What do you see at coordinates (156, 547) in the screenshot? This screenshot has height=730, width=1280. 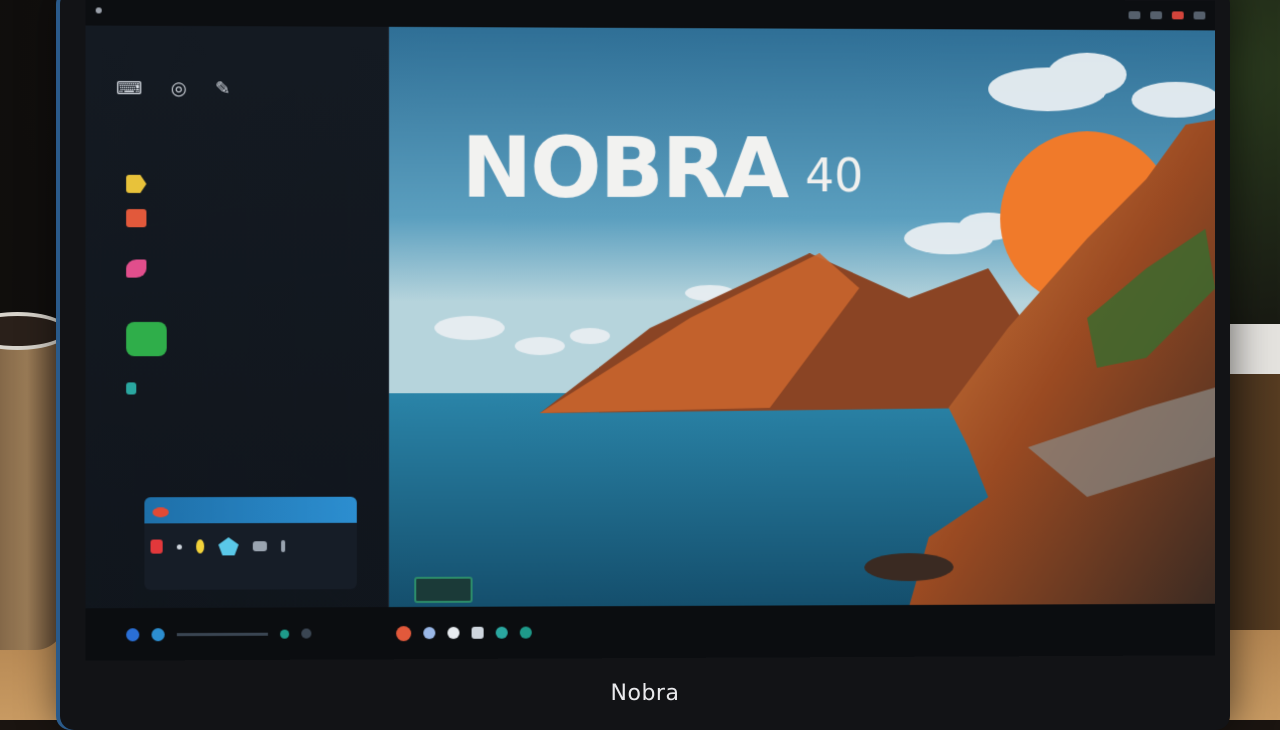 I see `record-icon` at bounding box center [156, 547].